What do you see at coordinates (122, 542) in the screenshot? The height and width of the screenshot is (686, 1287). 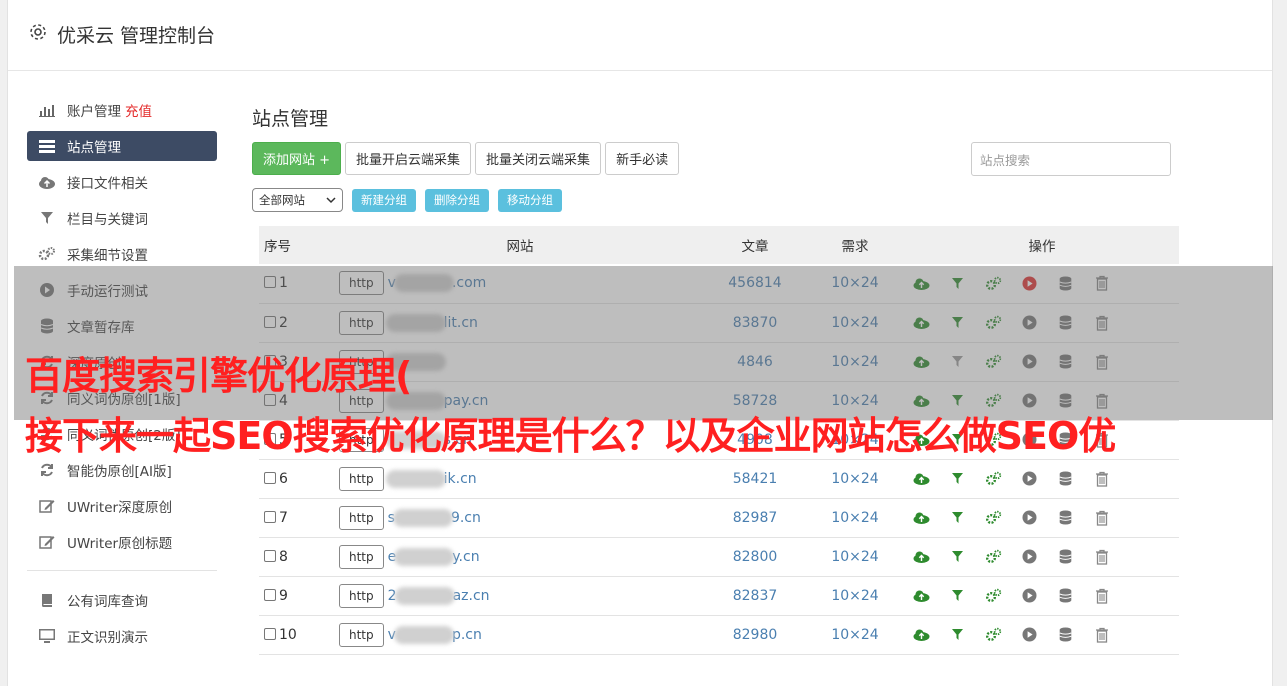 I see `sidebar-item-uwriter-title: UWriter原创标题` at bounding box center [122, 542].